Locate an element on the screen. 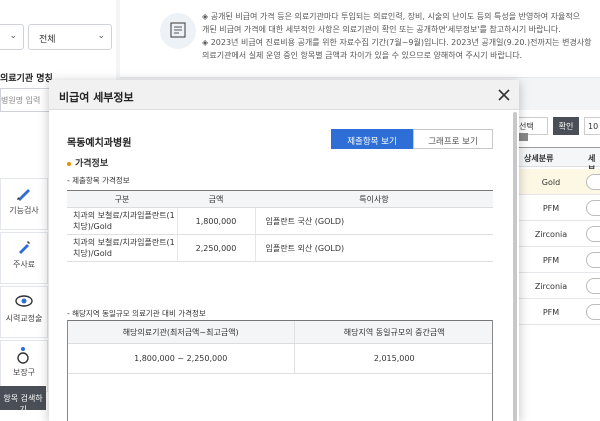 This screenshot has width=600, height=421. price-range: 1,800,000 ~ 2,250,000 is located at coordinates (181, 358).